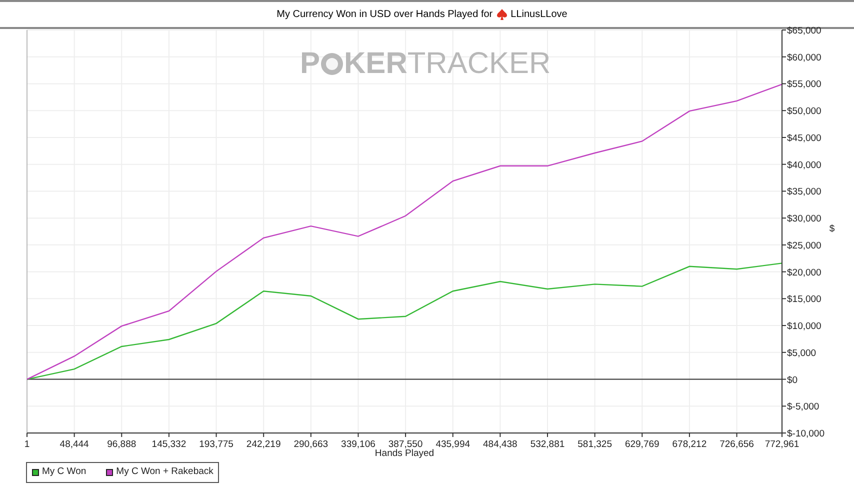 The width and height of the screenshot is (854, 498). I want to click on x-tick-label: 48,444, so click(74, 444).